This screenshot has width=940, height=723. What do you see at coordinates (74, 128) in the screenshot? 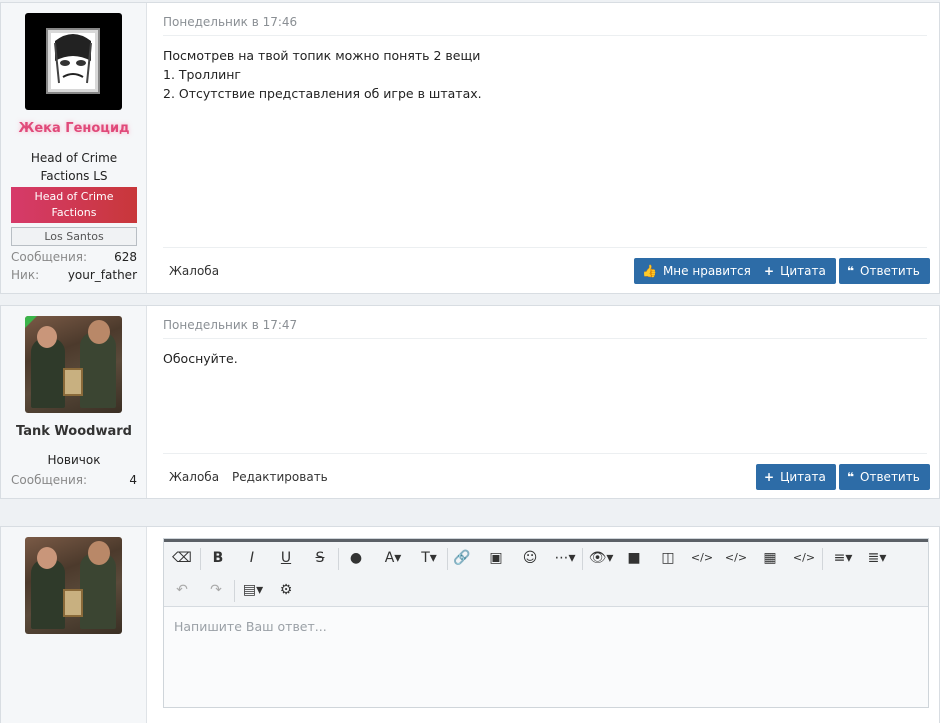
I see `username: Жека Геноцид` at bounding box center [74, 128].